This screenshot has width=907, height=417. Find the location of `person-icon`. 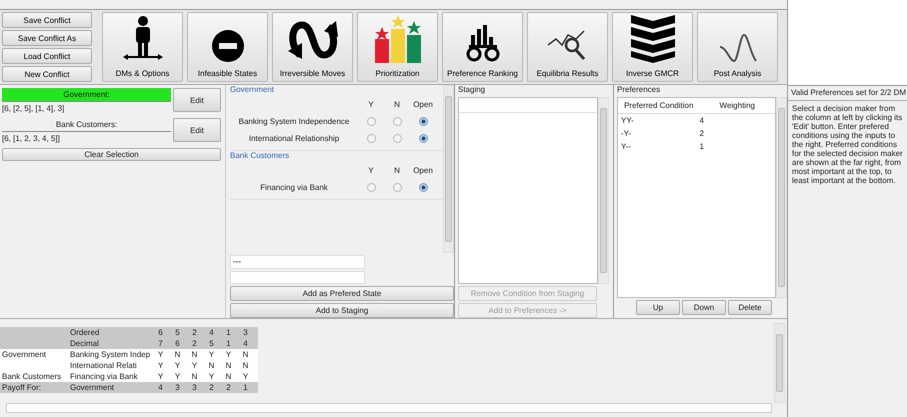

person-icon is located at coordinates (142, 39).